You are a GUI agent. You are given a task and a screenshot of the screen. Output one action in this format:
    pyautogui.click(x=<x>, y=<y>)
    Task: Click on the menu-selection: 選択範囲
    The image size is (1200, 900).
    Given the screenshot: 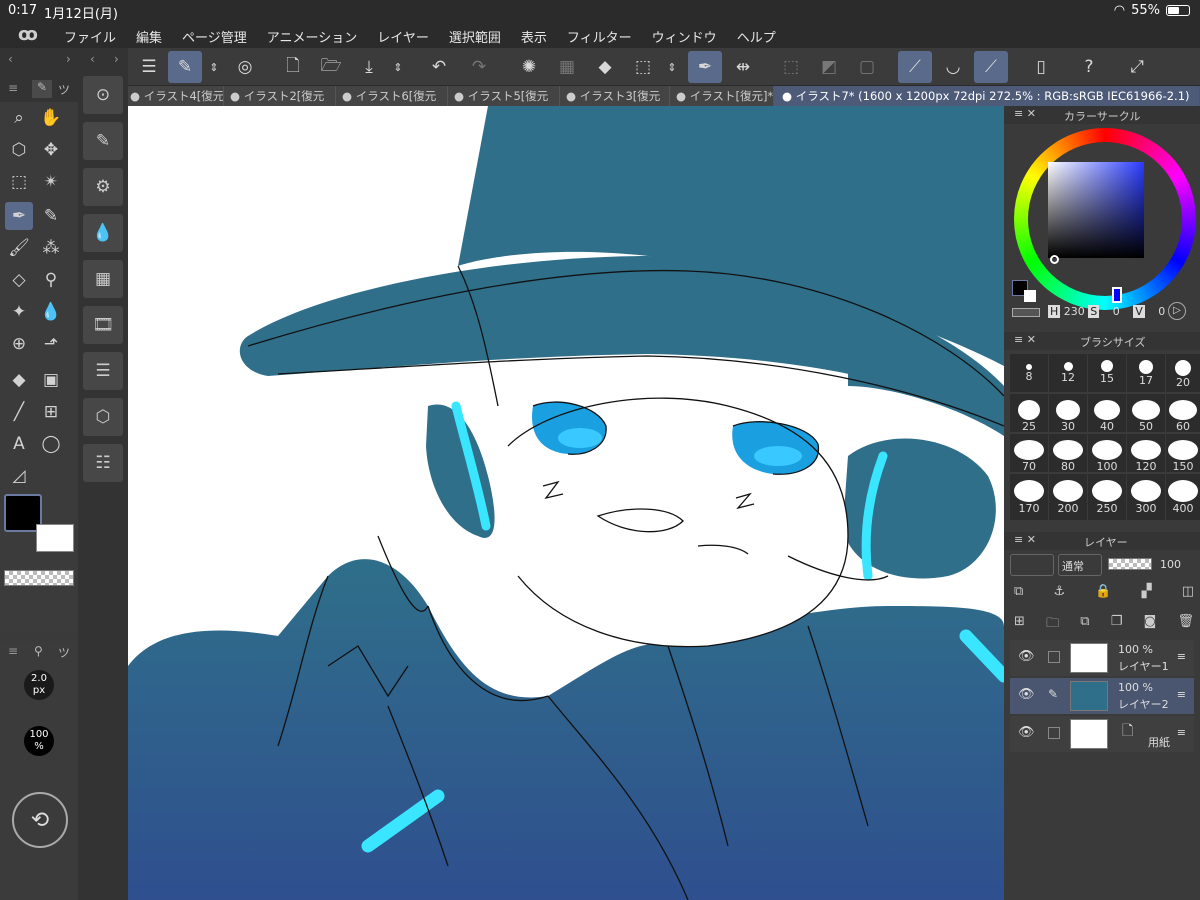 What is the action you would take?
    pyautogui.click(x=475, y=36)
    